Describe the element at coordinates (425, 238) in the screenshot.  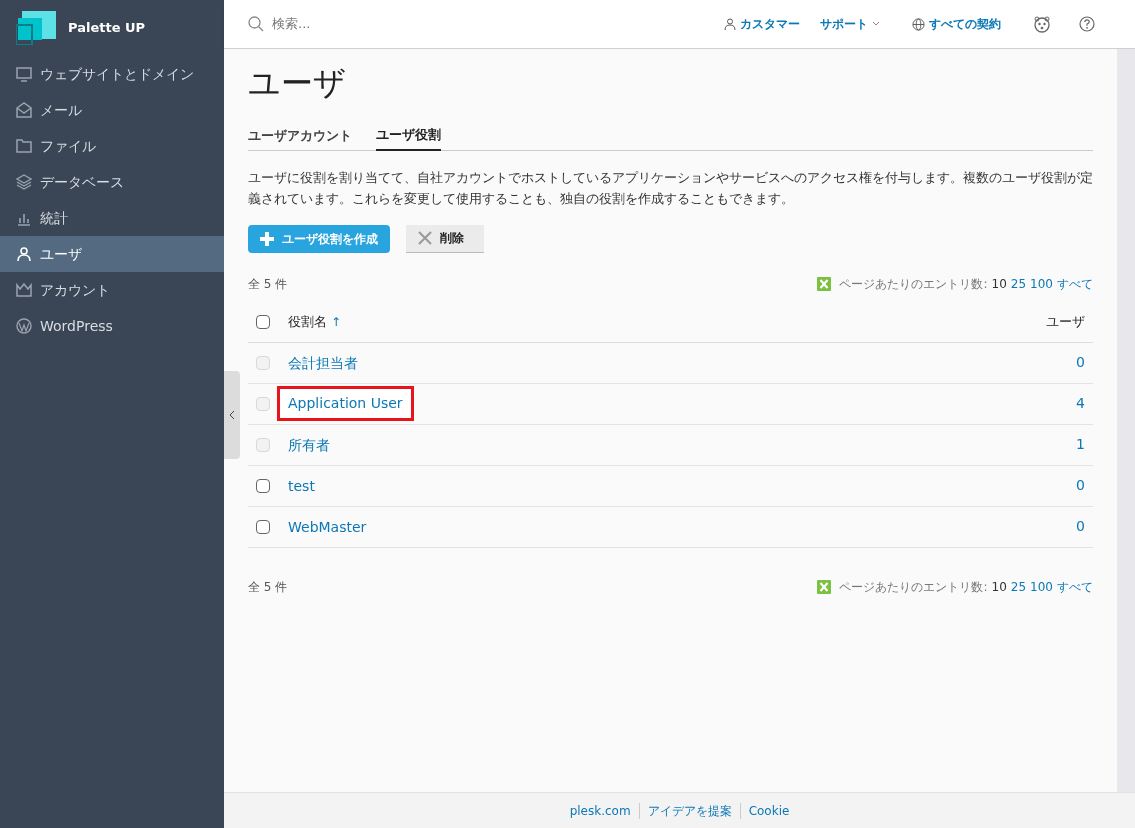
I see `close-icon` at that location.